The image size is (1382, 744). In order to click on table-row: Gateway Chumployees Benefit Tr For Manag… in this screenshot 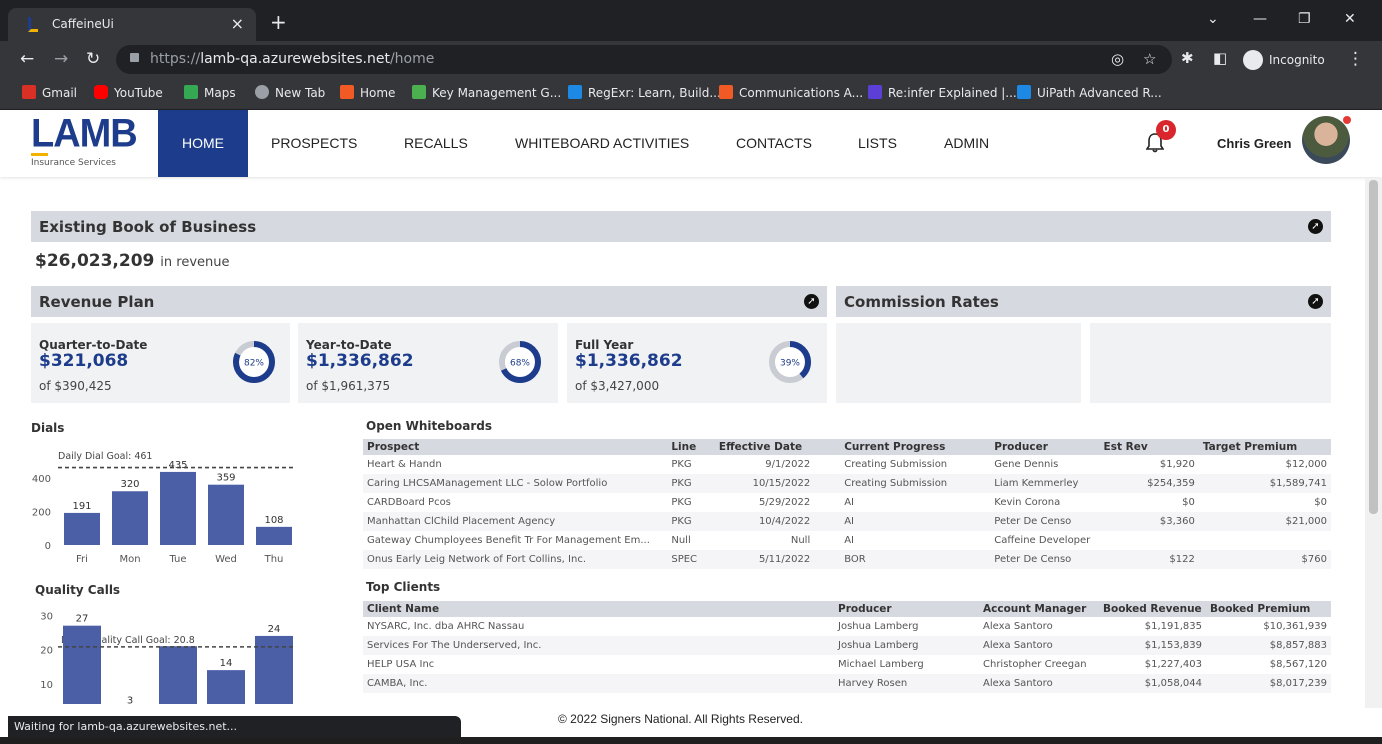, I will do `click(847, 540)`.